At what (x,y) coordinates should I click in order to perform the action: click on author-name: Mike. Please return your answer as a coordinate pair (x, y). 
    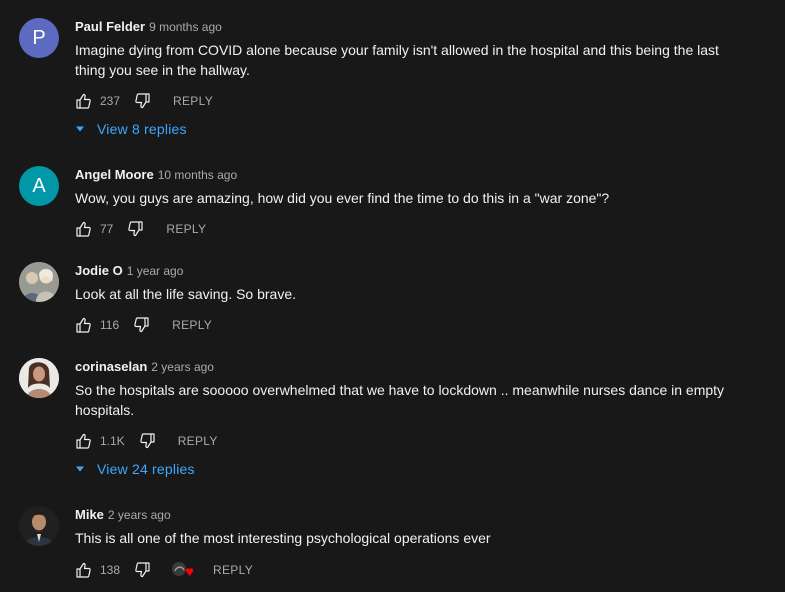
    Looking at the image, I should click on (89, 514).